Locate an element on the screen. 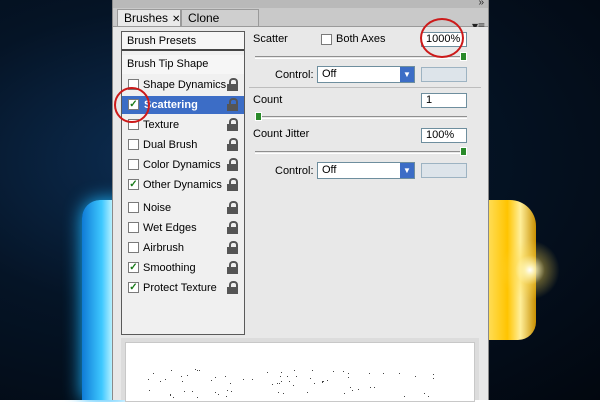 The height and width of the screenshot is (402, 600). list-item: ✓ Other Dynamics is located at coordinates (183, 185).